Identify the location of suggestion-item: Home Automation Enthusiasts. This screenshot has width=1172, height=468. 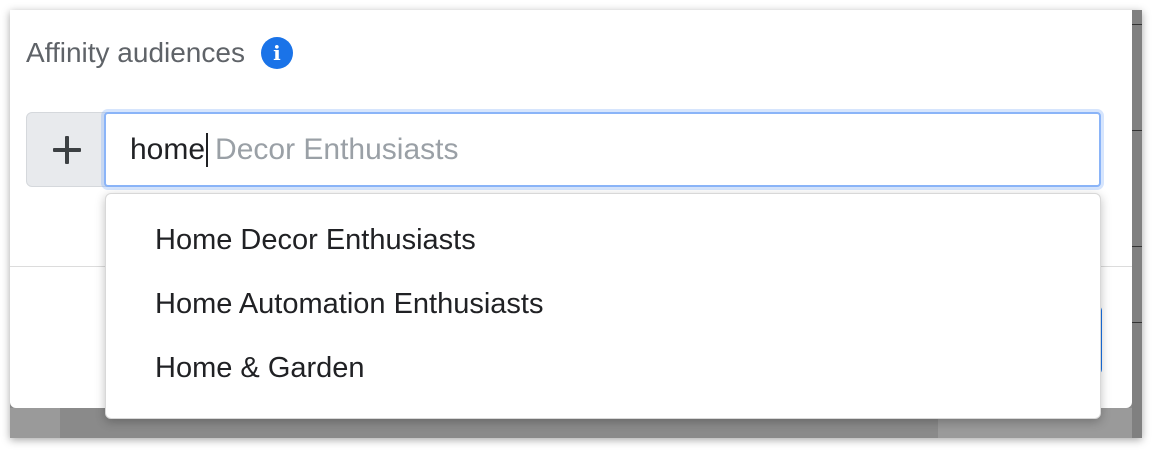
(603, 304).